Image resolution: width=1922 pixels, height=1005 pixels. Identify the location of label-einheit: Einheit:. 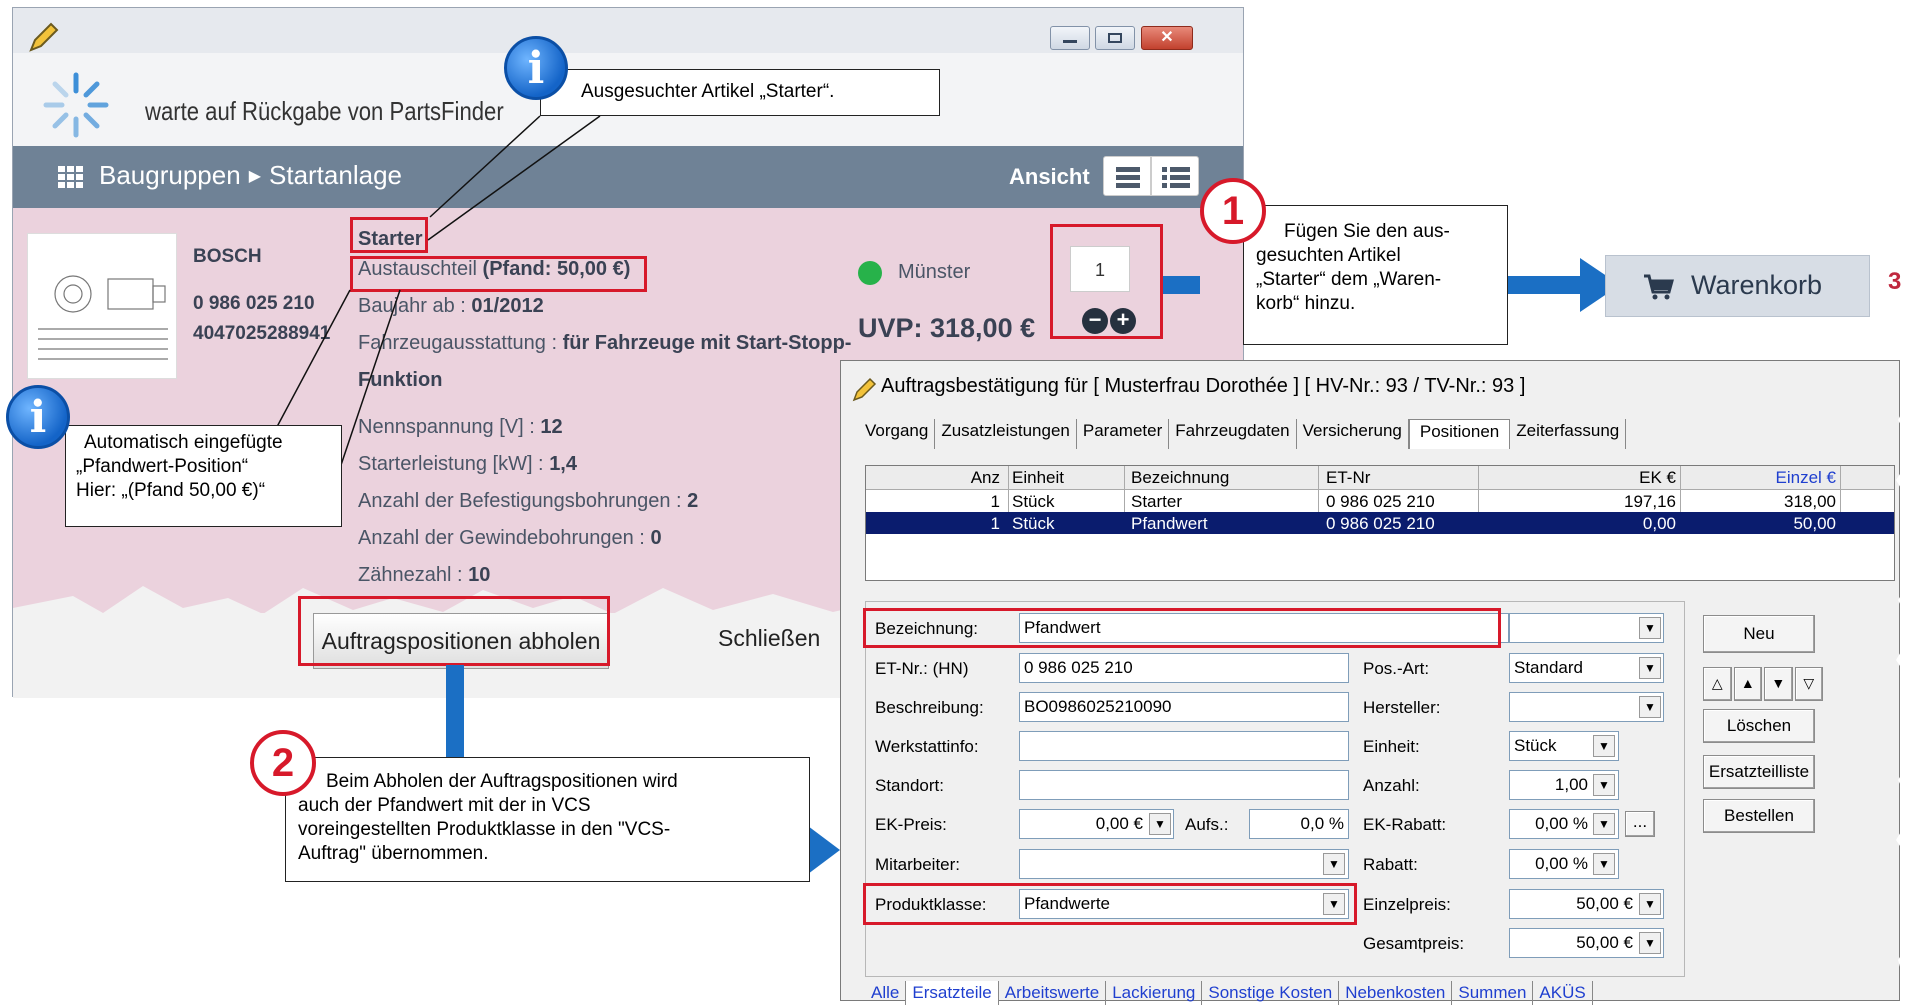
(1391, 746).